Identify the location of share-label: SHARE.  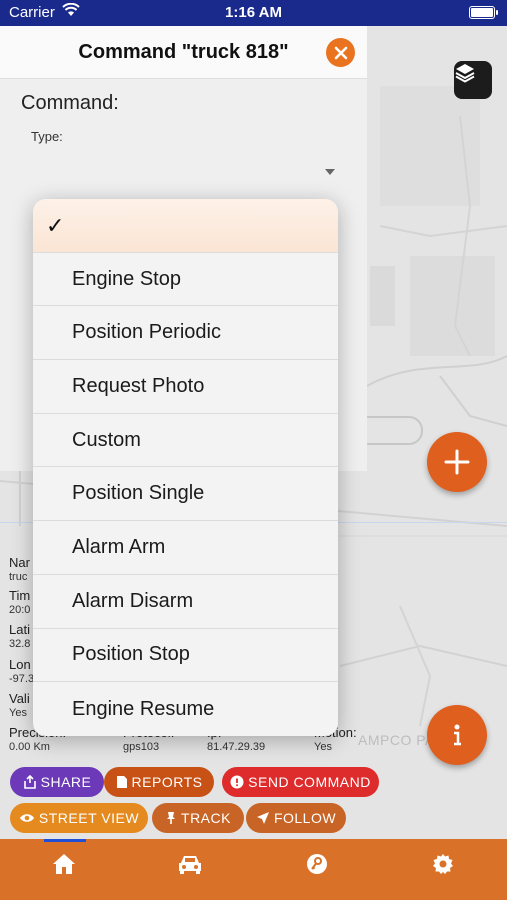
(66, 782).